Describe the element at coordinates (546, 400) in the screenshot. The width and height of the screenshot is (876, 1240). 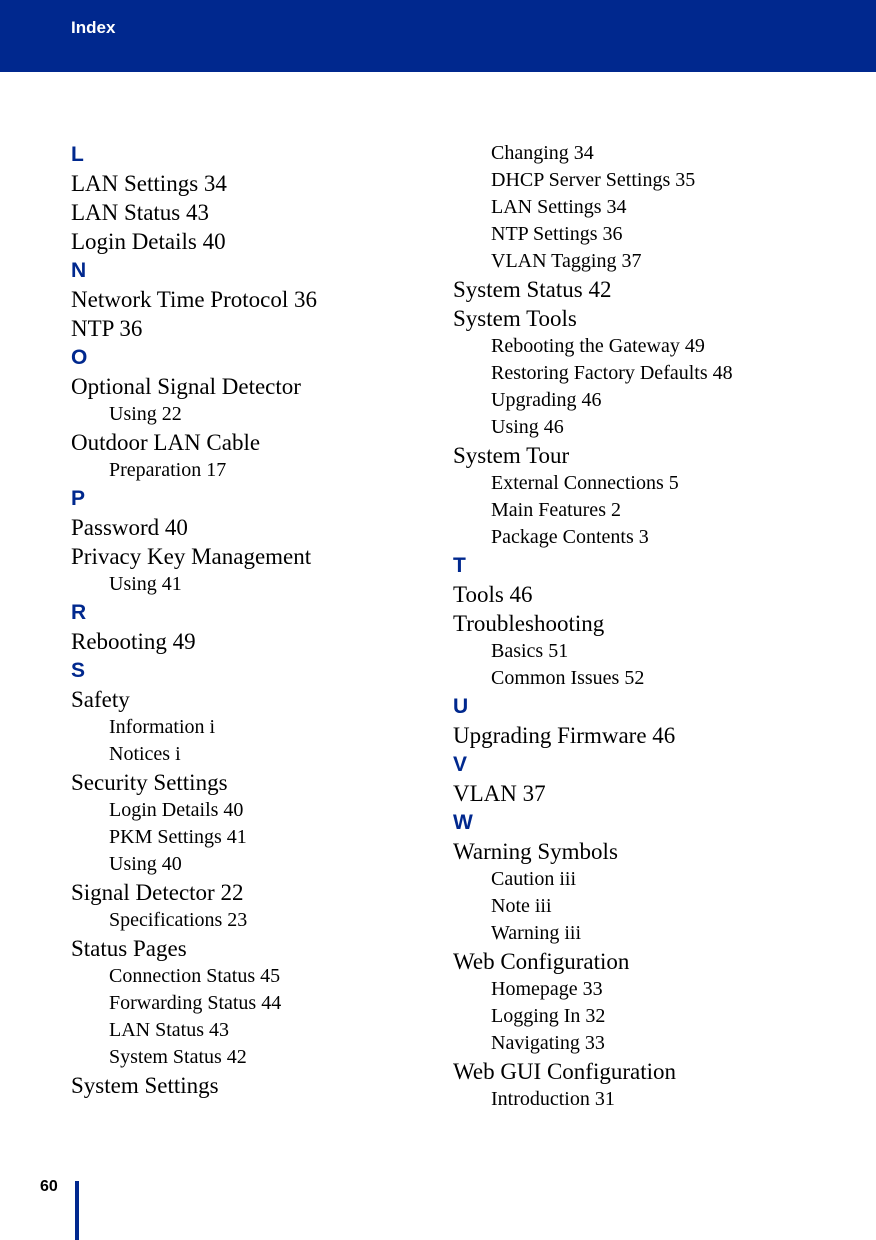
I see `index-subentry: Upgrading 46` at that location.